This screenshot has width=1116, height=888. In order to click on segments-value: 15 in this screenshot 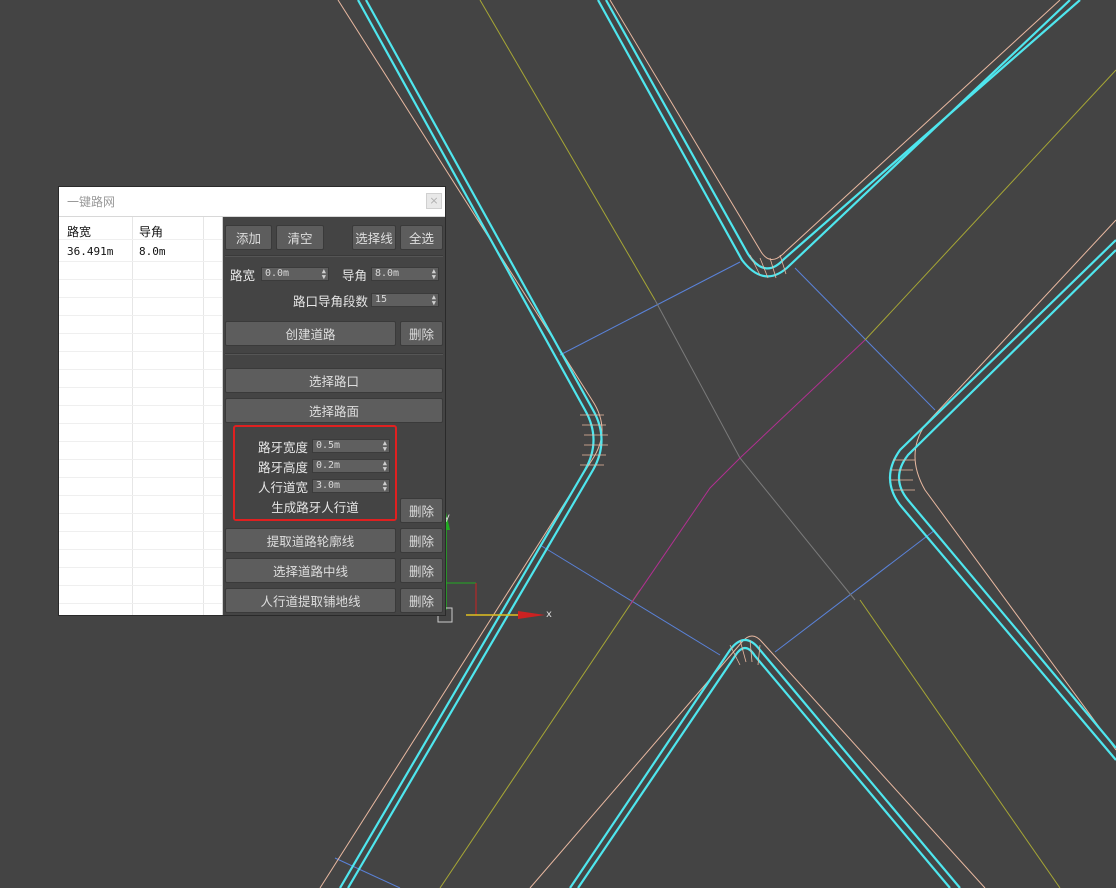, I will do `click(381, 299)`.